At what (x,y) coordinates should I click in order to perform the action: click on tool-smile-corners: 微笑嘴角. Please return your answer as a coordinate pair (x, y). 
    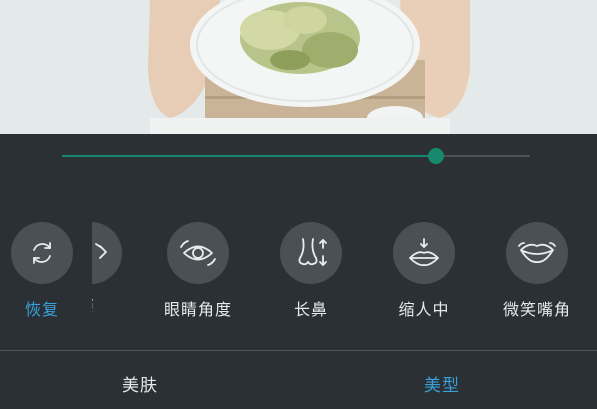
    Looking at the image, I should click on (537, 271).